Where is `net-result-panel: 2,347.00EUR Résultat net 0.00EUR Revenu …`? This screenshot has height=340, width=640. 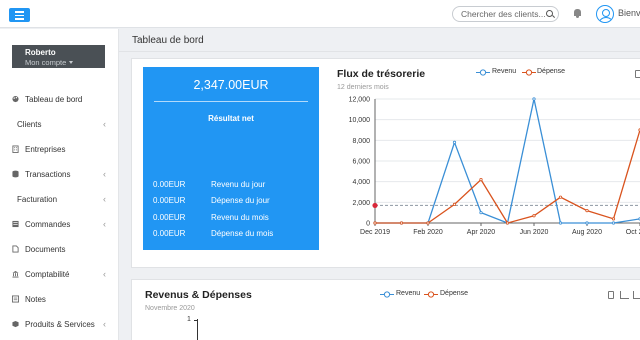
net-result-panel: 2,347.00EUR Résultat net 0.00EUR Revenu … is located at coordinates (231, 158).